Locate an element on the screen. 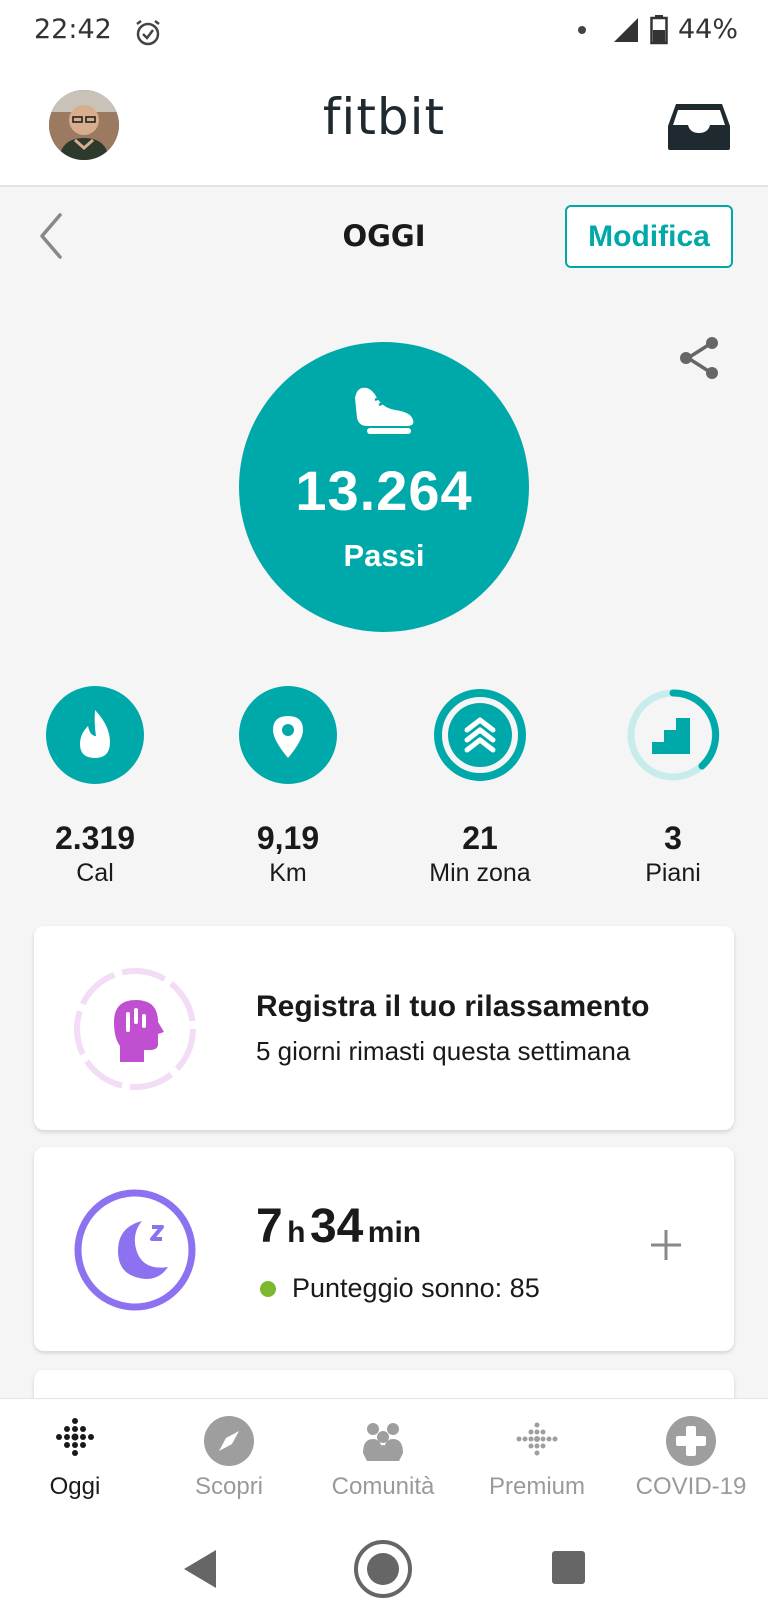 Image resolution: width=768 pixels, height=1621 pixels. alarm-icon is located at coordinates (148, 33).